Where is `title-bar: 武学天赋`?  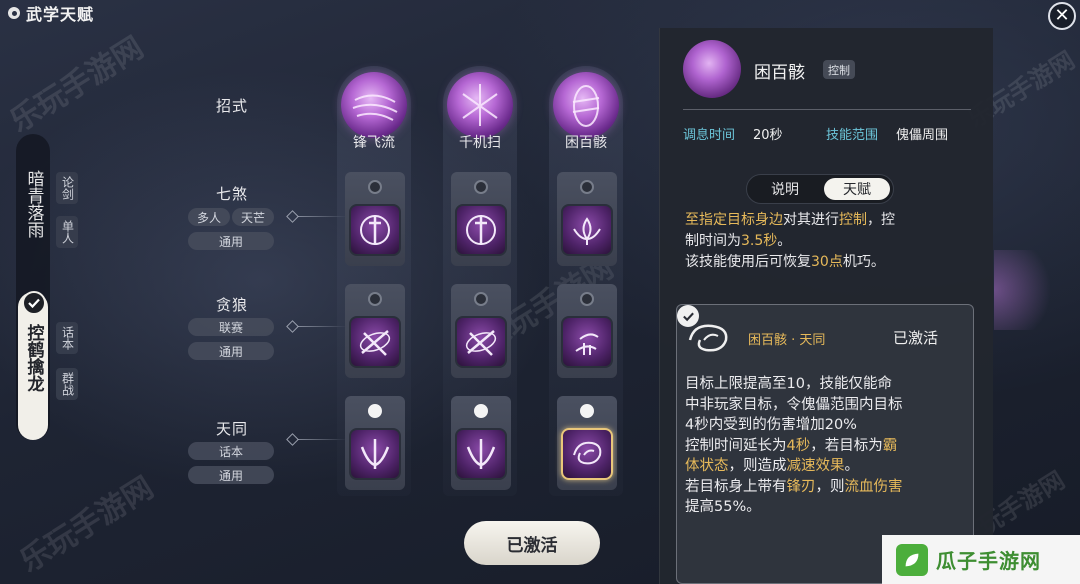
title-bar: 武学天赋 is located at coordinates (150, 13).